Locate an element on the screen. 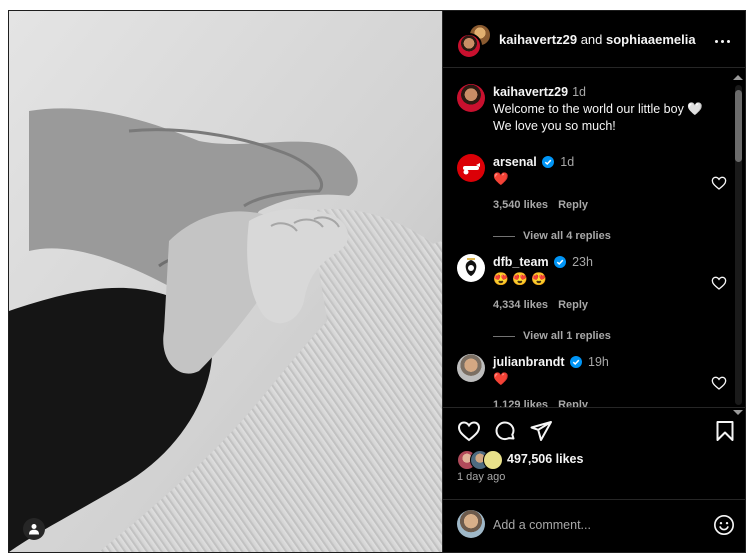 Image resolution: width=750 pixels, height=554 pixels. comment-time: 1d is located at coordinates (567, 162).